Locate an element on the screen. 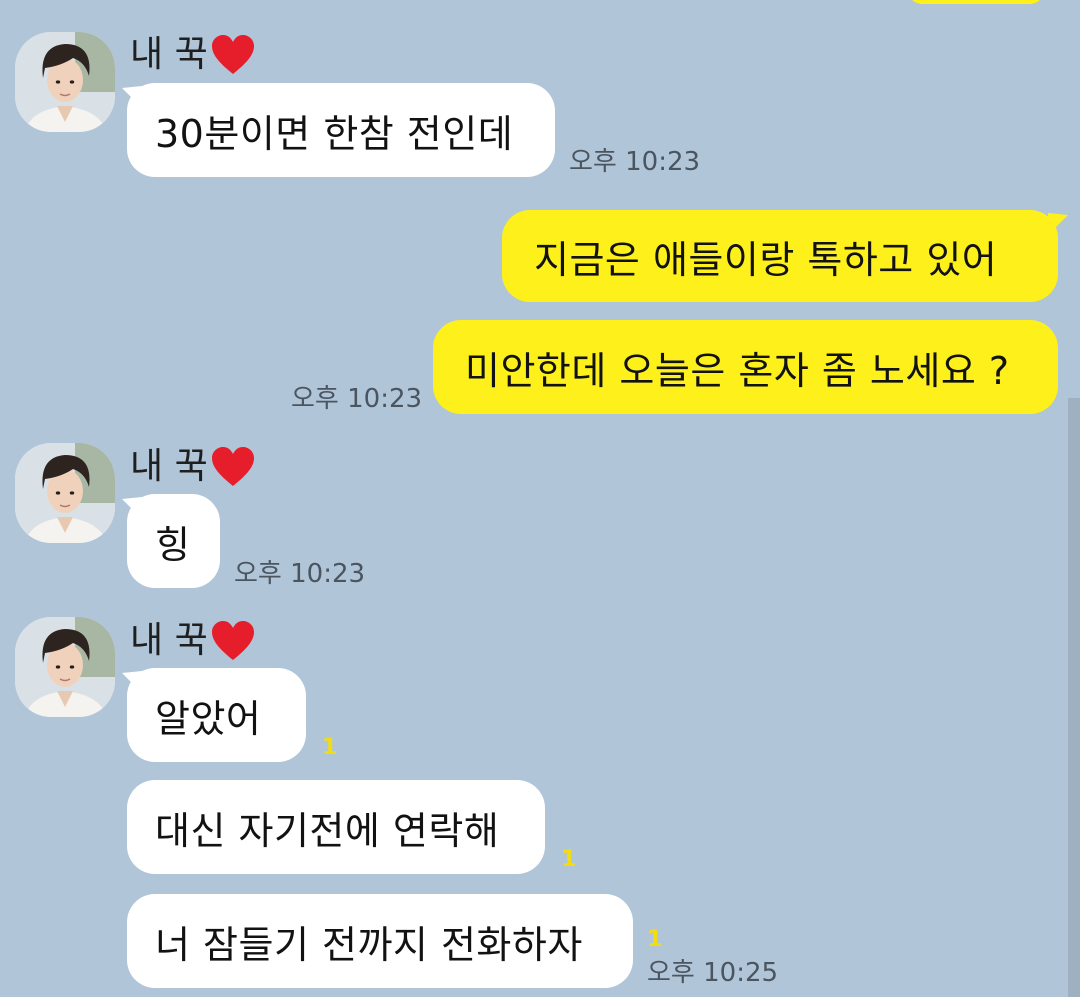 The image size is (1080, 997). message-text: 너 잠들기 전까지 전화하자 is located at coordinates (369, 944).